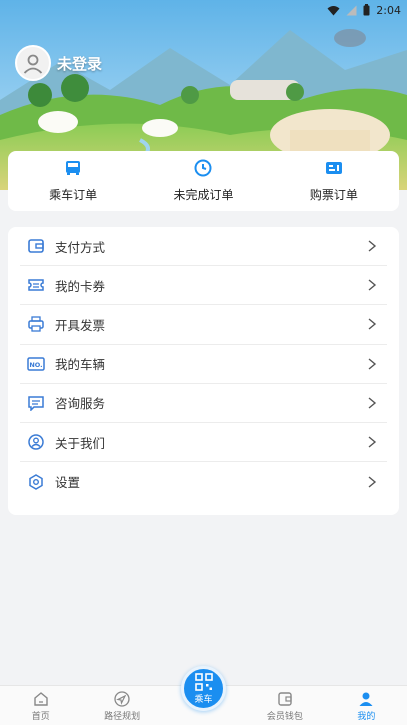 This screenshot has width=407, height=725. Describe the element at coordinates (284, 717) in the screenshot. I see `tab-label: 会员钱包` at that location.